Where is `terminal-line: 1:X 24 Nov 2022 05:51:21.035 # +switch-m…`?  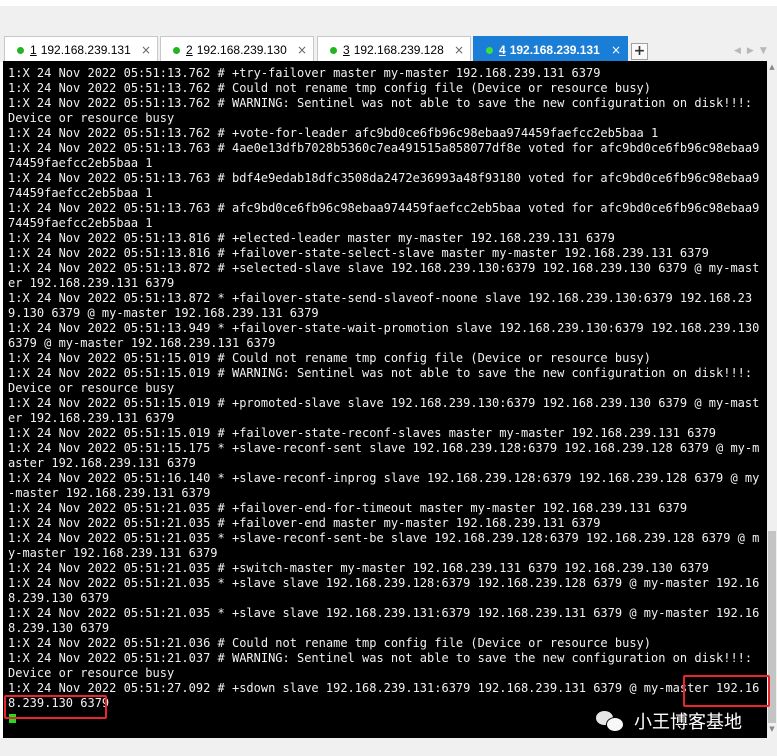
terminal-line: 1:X 24 Nov 2022 05:51:21.035 # +switch-m… is located at coordinates (358, 568).